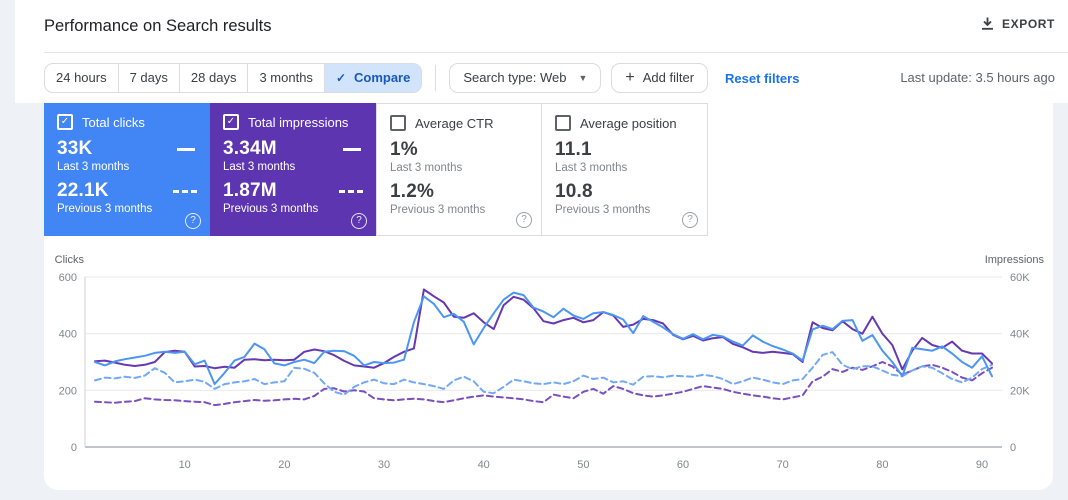 This screenshot has height=500, width=1068. I want to click on current-value: 11.1, so click(573, 149).